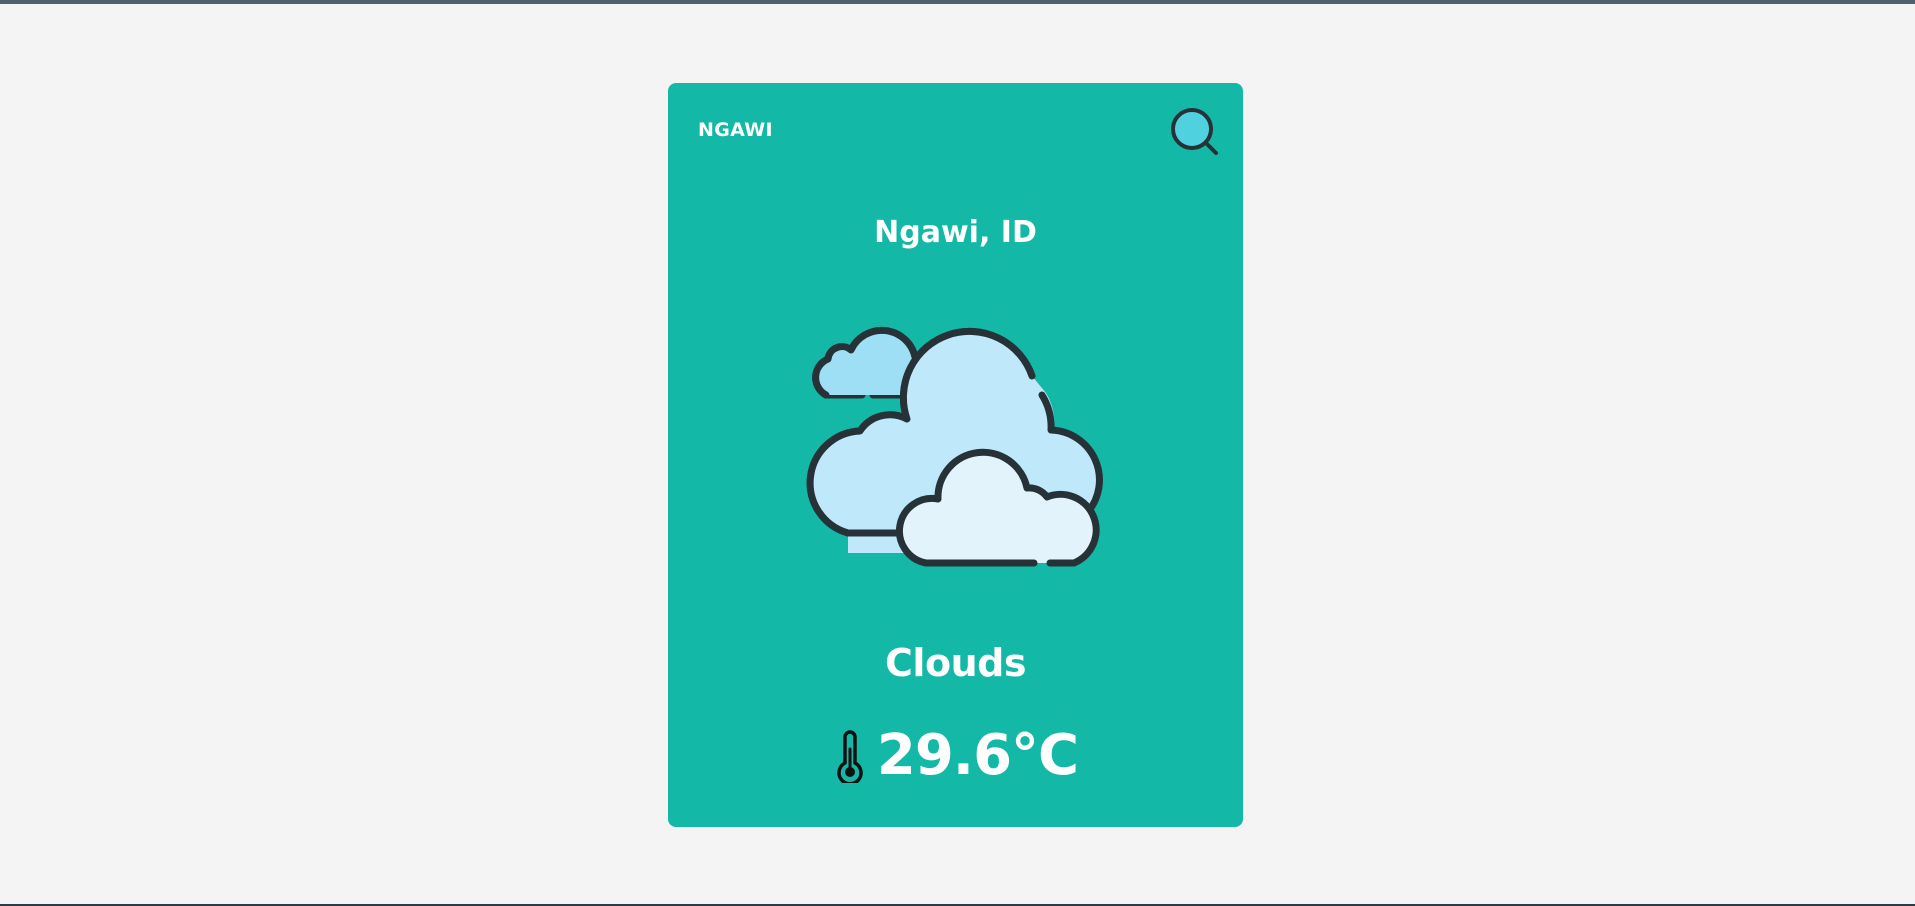 This screenshot has height=906, width=1915. I want to click on thermometer-icon, so click(850, 756).